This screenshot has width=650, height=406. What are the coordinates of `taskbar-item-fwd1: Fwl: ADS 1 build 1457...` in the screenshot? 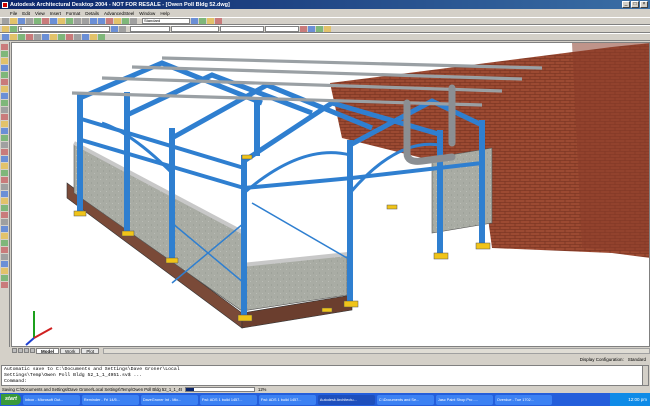 It's located at (228, 399).